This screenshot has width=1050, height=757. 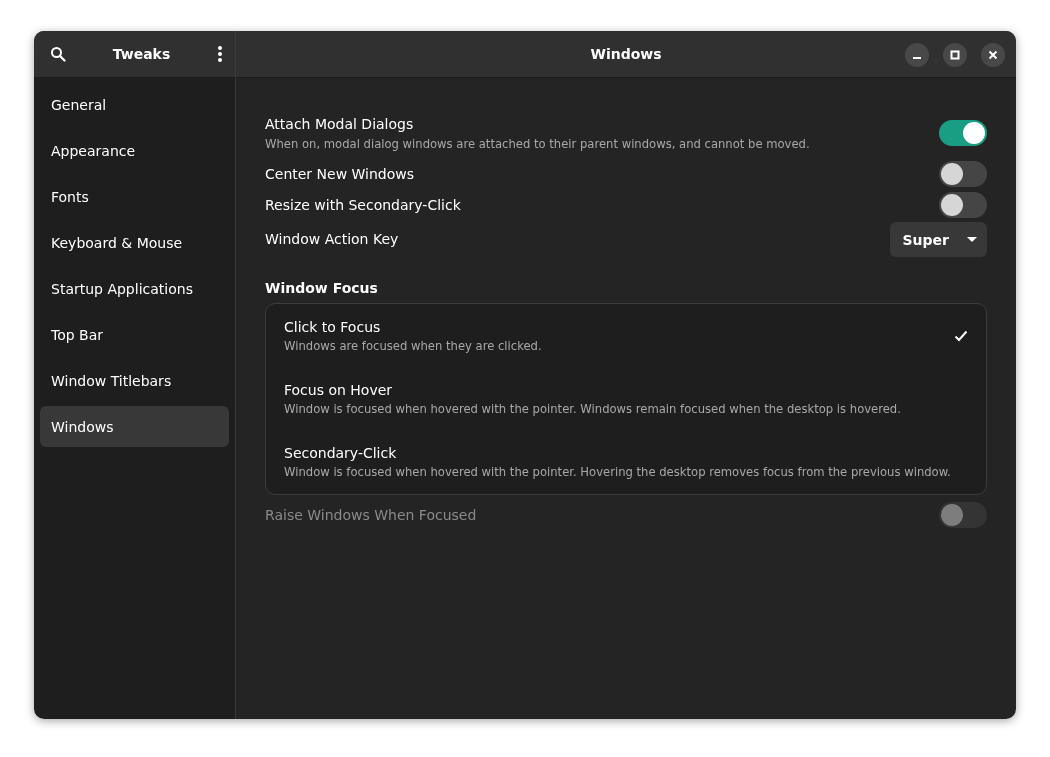 What do you see at coordinates (134, 150) in the screenshot?
I see `sidebar-item: Appearance` at bounding box center [134, 150].